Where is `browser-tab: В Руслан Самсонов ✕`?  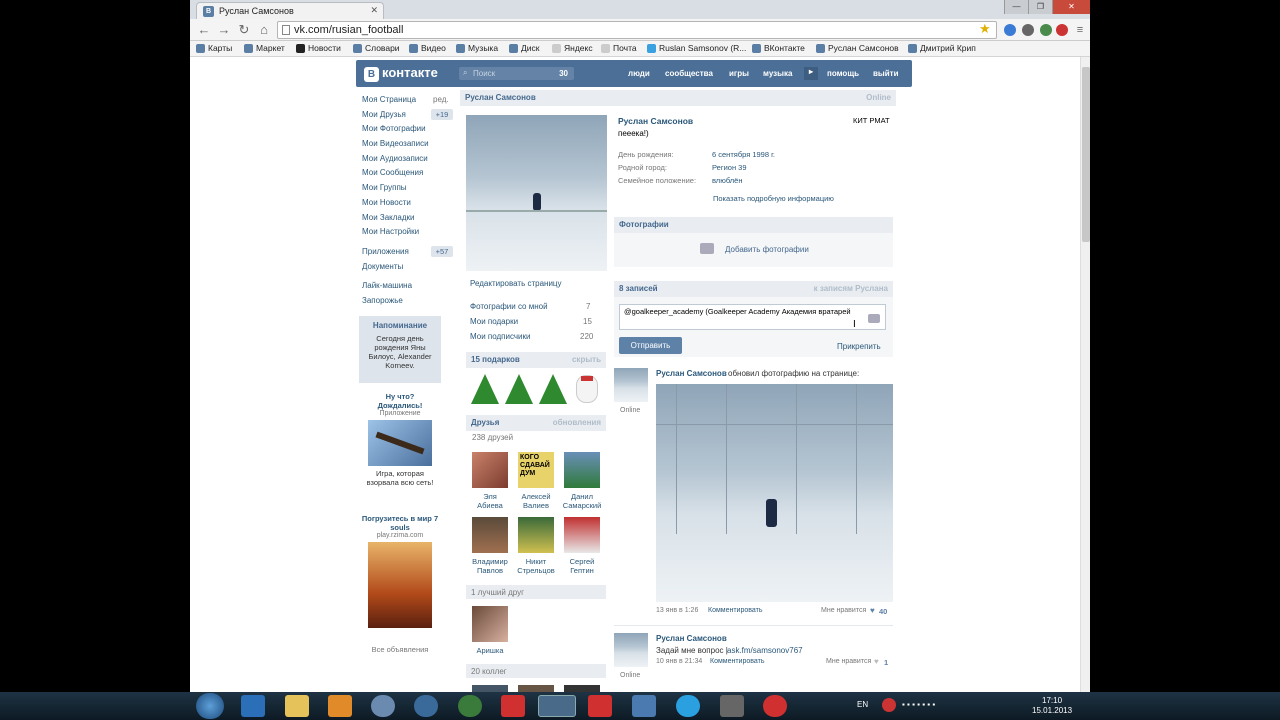 browser-tab: В Руслан Самсонов ✕ is located at coordinates (290, 10).